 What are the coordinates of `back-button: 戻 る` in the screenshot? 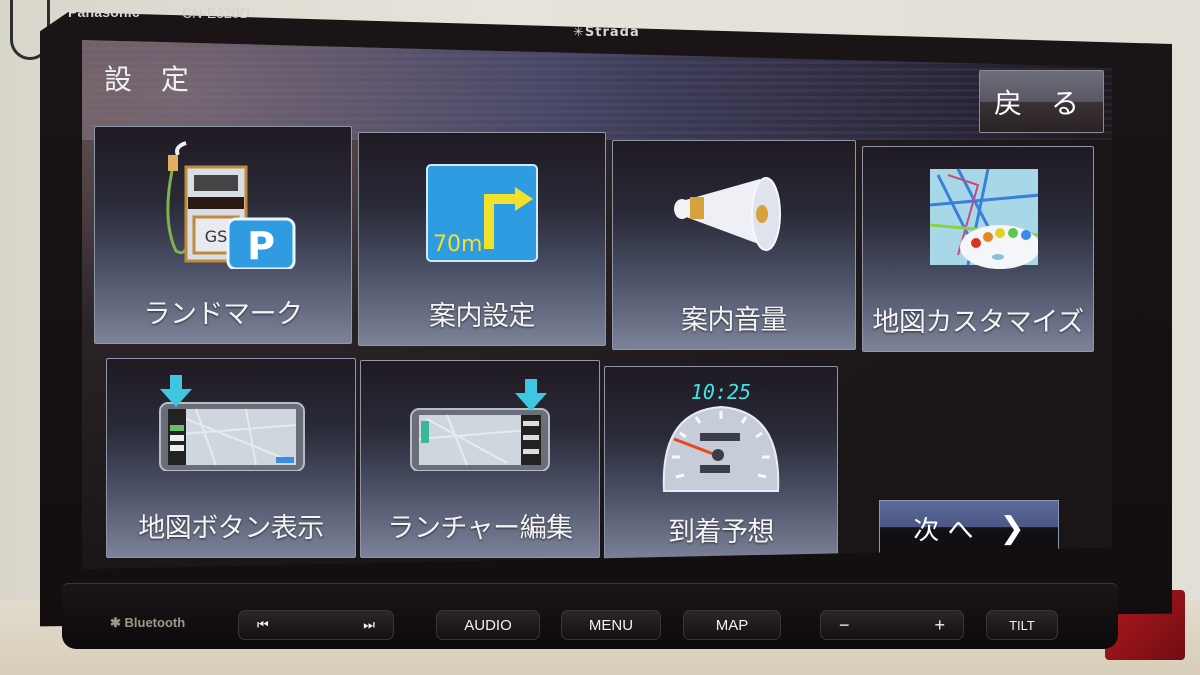 It's located at (1041, 101).